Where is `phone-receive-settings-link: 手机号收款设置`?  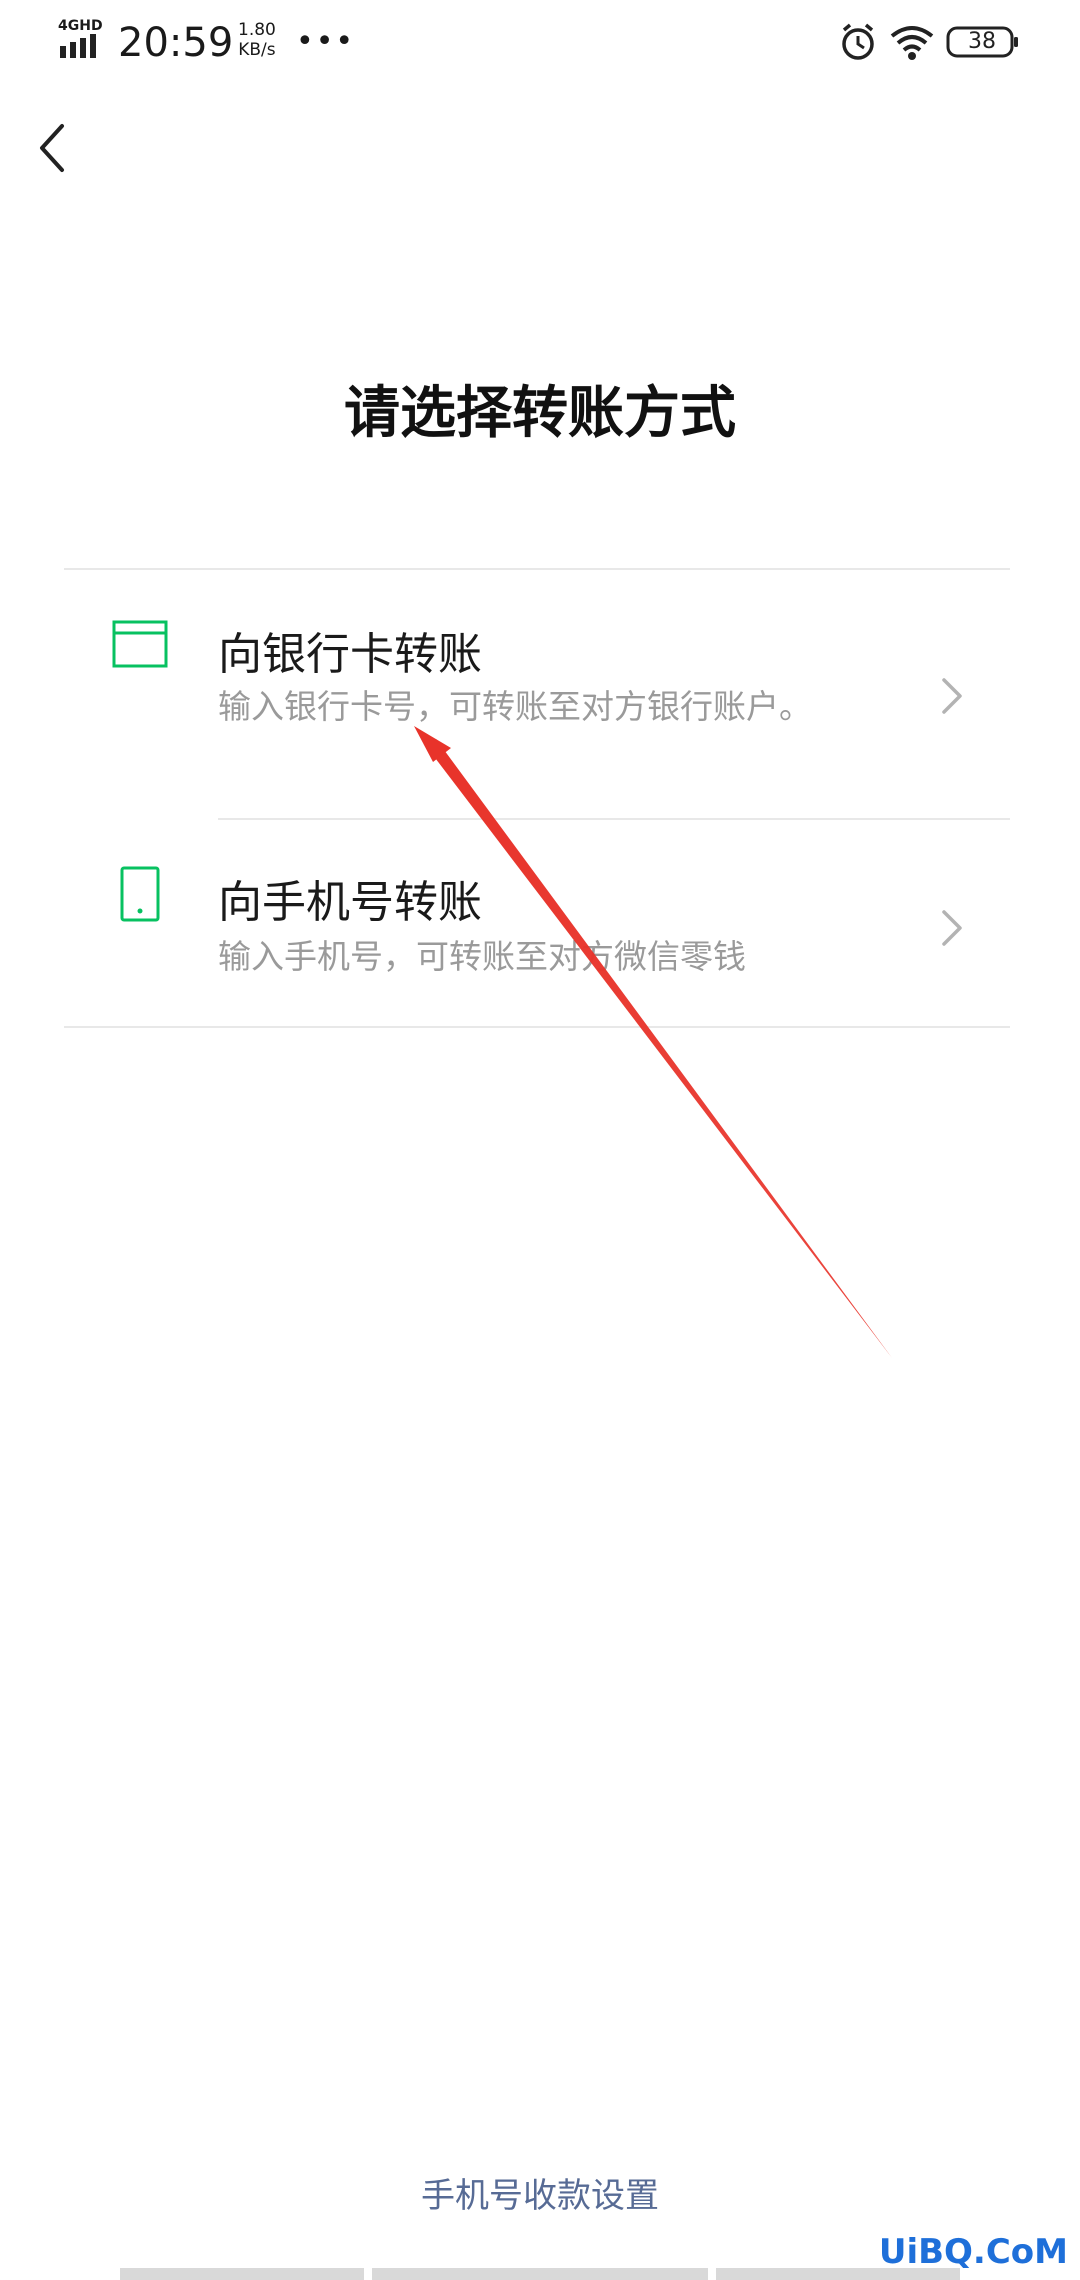
phone-receive-settings-link: 手机号收款设置 is located at coordinates (540, 2192).